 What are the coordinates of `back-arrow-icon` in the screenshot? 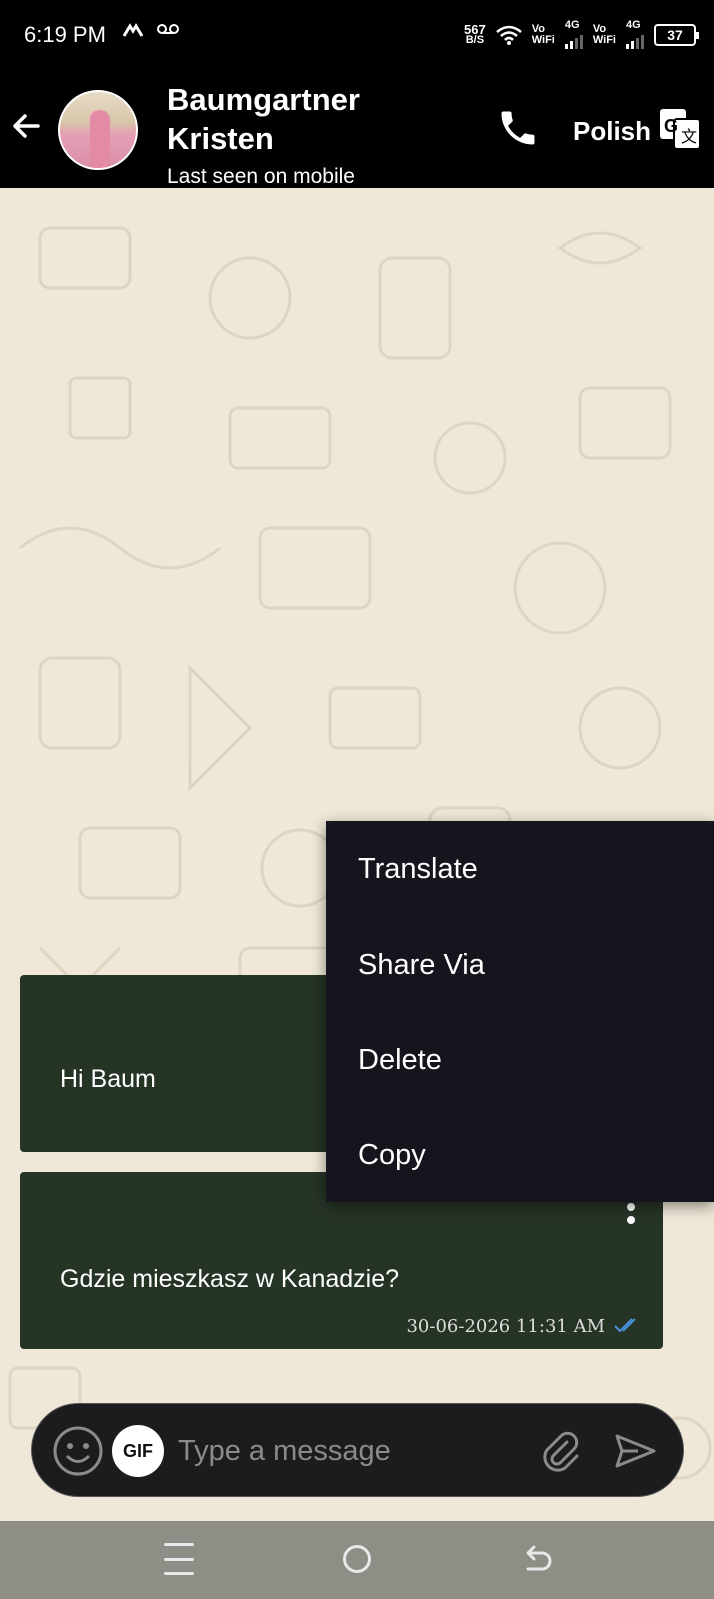 It's located at (26, 126).